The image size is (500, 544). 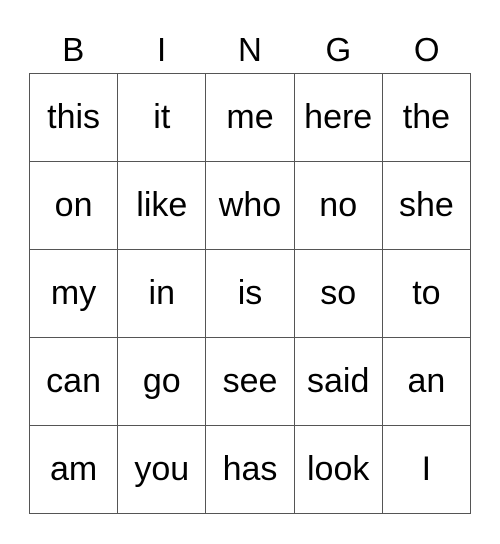 What do you see at coordinates (338, 206) in the screenshot?
I see `bingo-cell: no` at bounding box center [338, 206].